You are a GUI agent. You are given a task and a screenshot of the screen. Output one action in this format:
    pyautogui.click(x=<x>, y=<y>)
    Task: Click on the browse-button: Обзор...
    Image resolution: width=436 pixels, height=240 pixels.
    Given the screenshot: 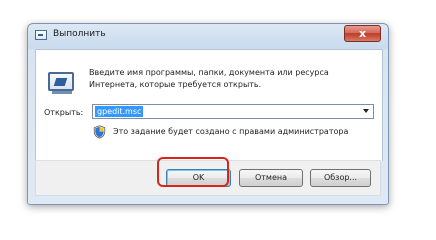 What is the action you would take?
    pyautogui.click(x=340, y=178)
    